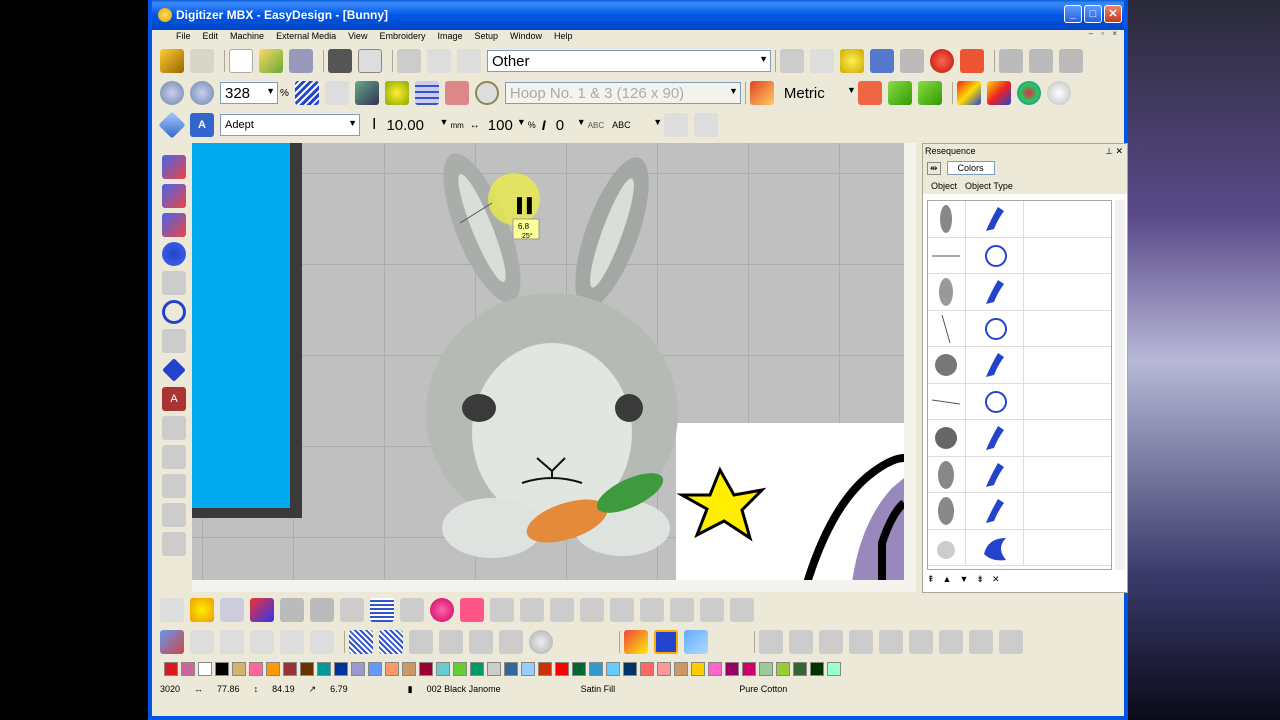  I want to click on distribute-icon, so click(1041, 61).